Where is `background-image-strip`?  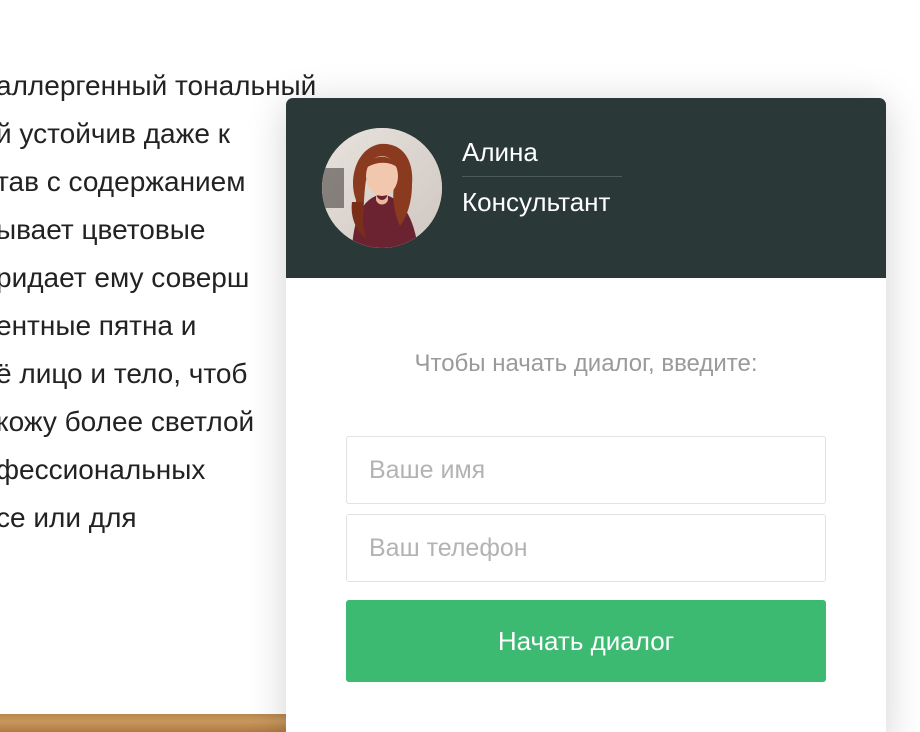
background-image-strip is located at coordinates (150, 723).